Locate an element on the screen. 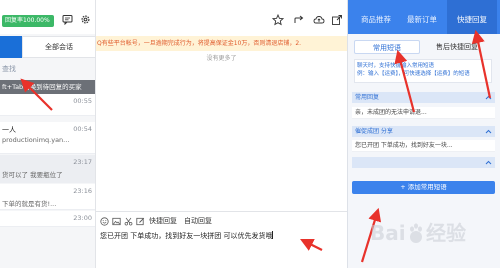 The image size is (500, 268). star-icon is located at coordinates (278, 19).